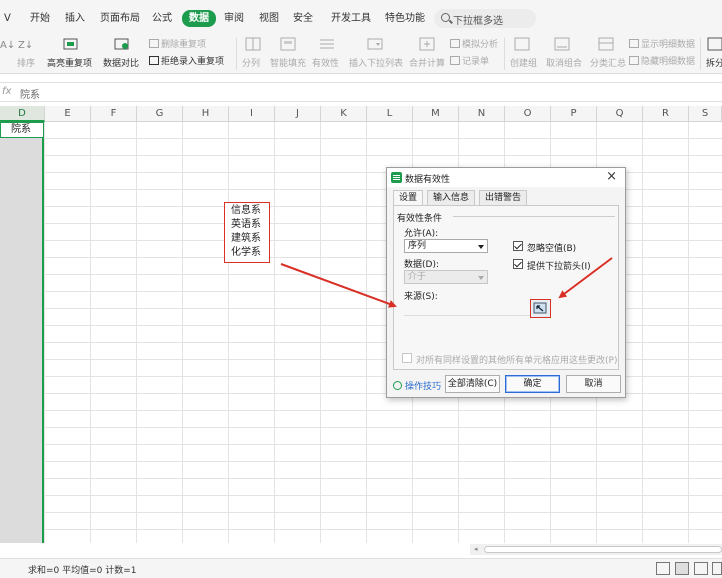 The width and height of the screenshot is (722, 578). Describe the element at coordinates (701, 568) in the screenshot. I see `page-layout-view-icon` at that location.